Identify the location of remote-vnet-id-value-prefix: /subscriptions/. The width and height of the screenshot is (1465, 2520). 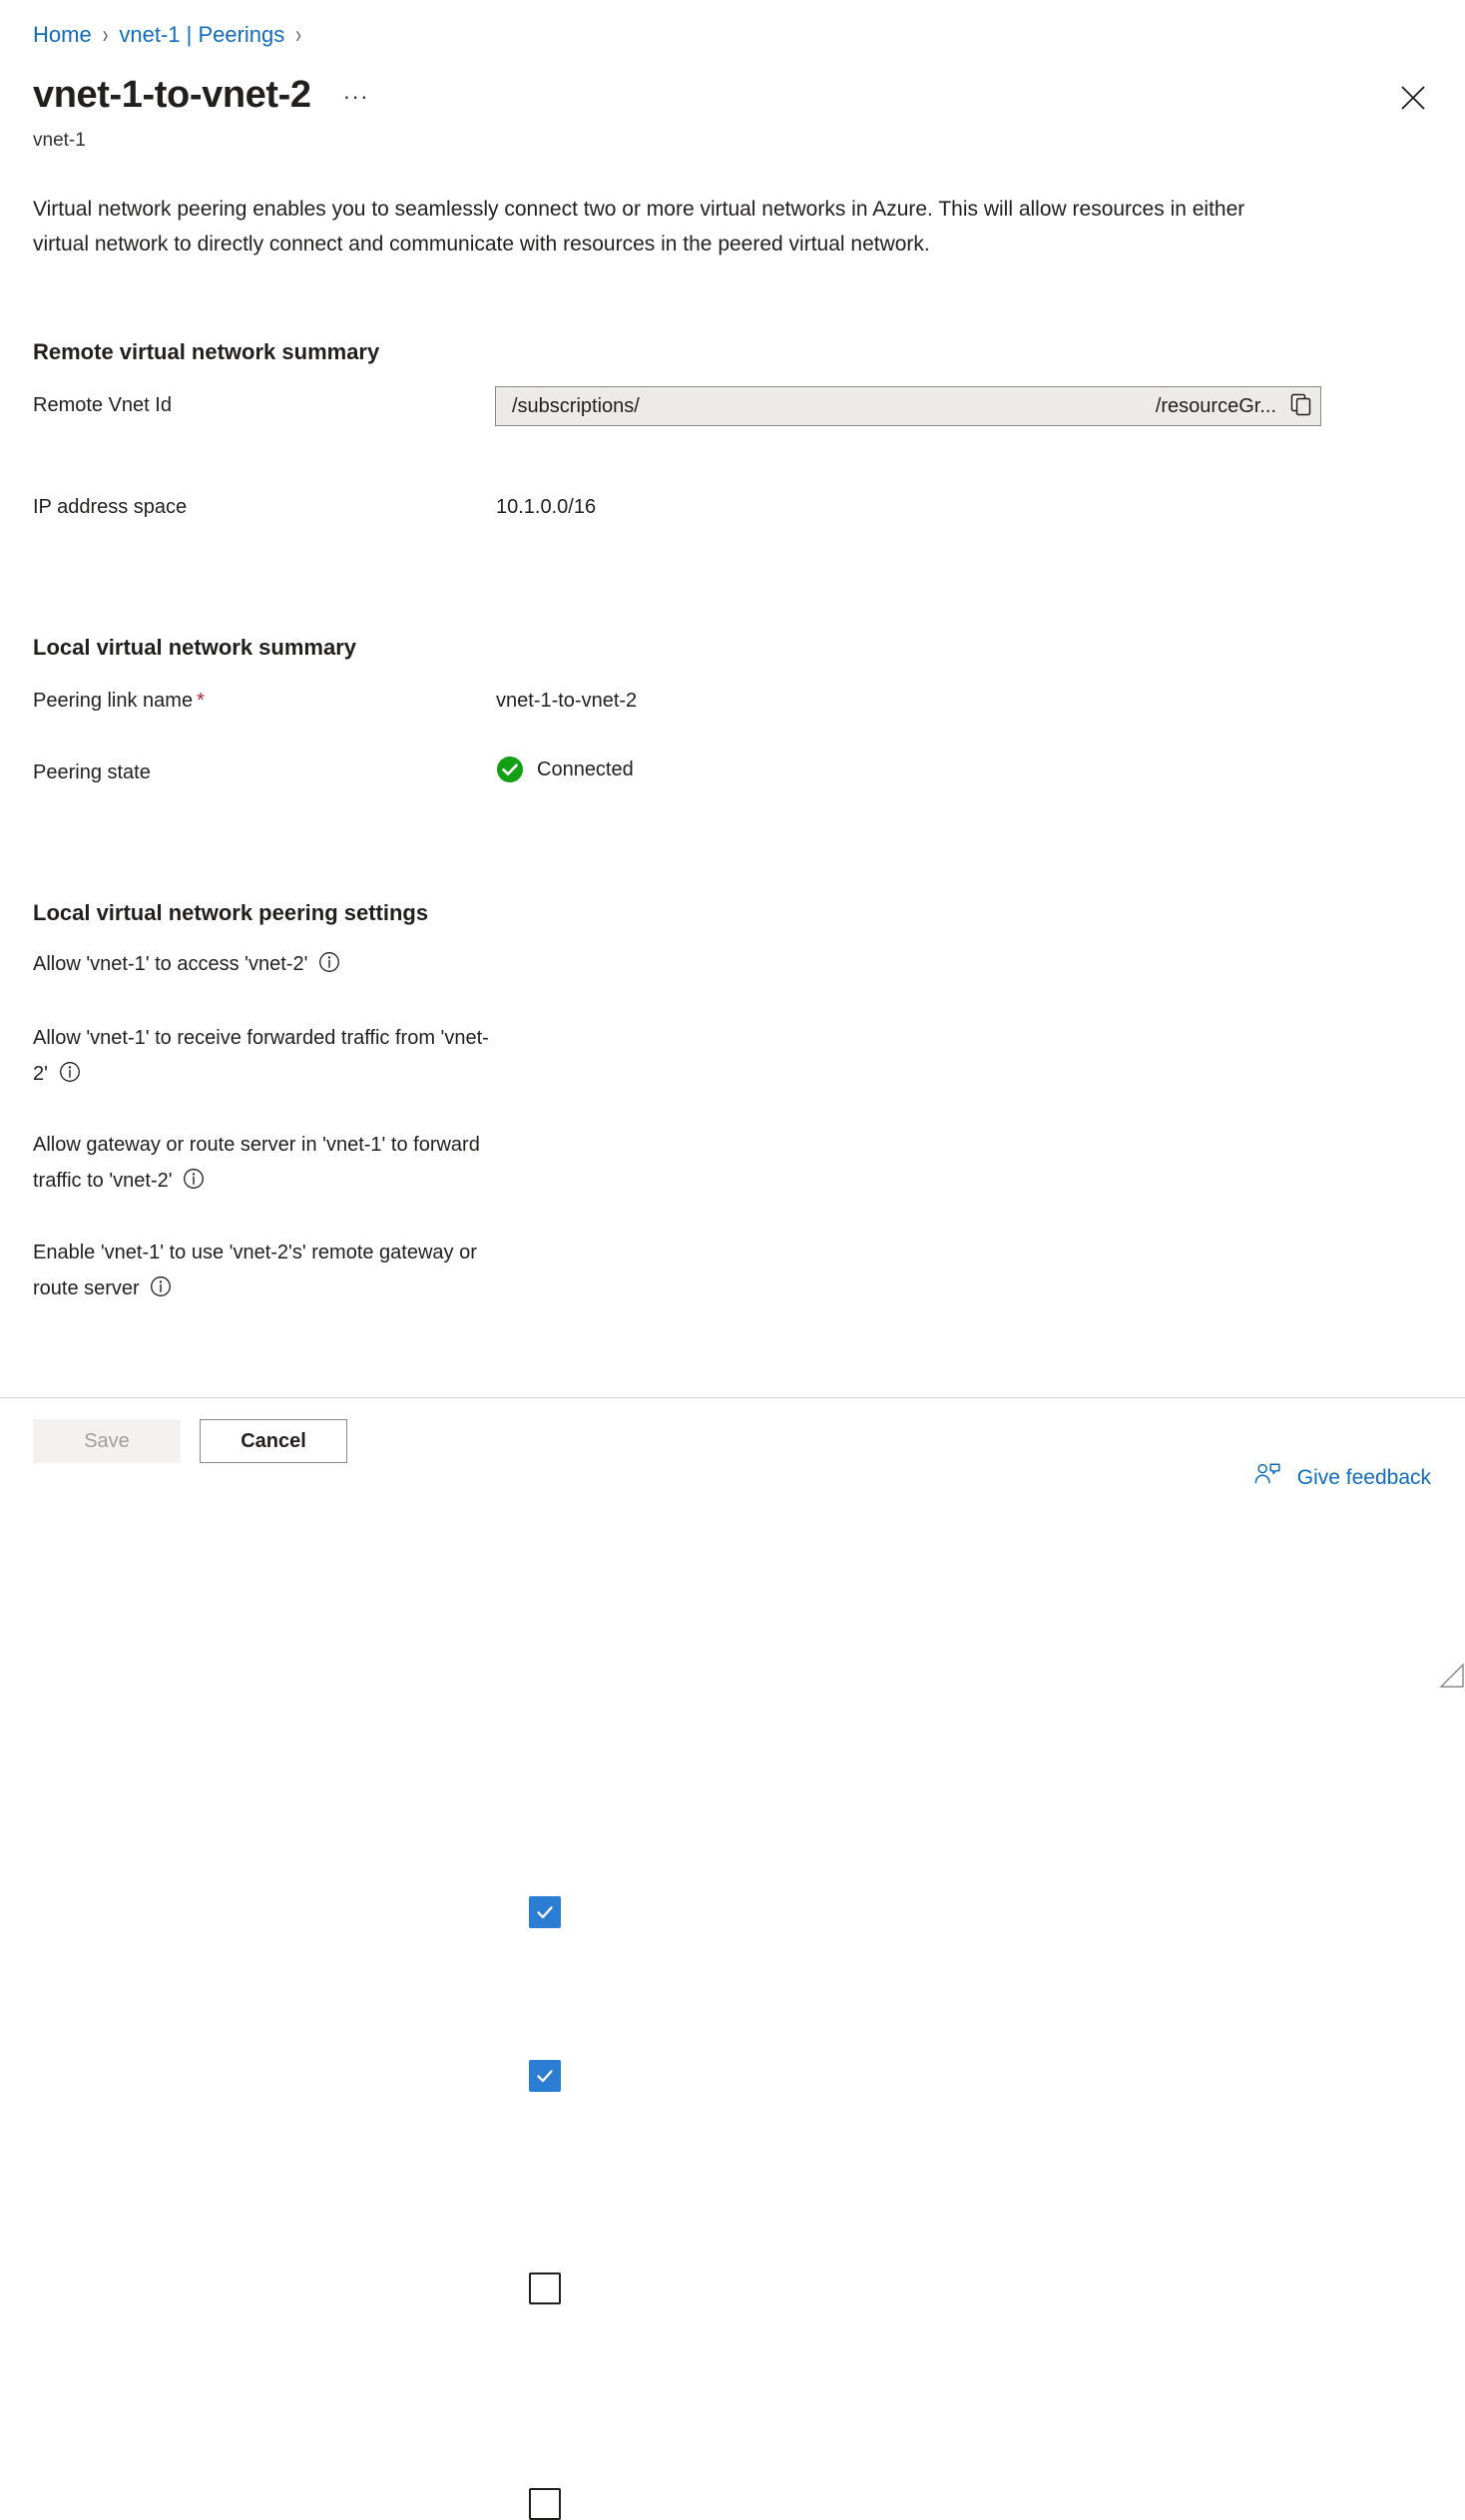
(576, 405).